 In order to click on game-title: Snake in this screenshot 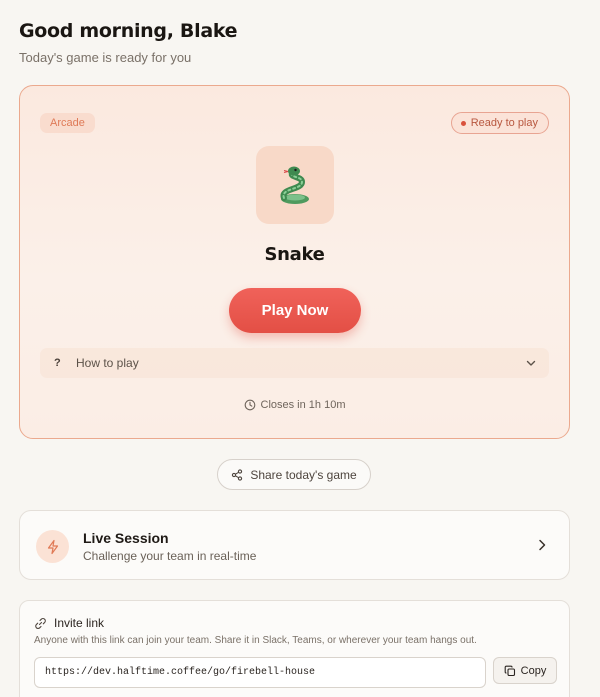, I will do `click(294, 254)`.